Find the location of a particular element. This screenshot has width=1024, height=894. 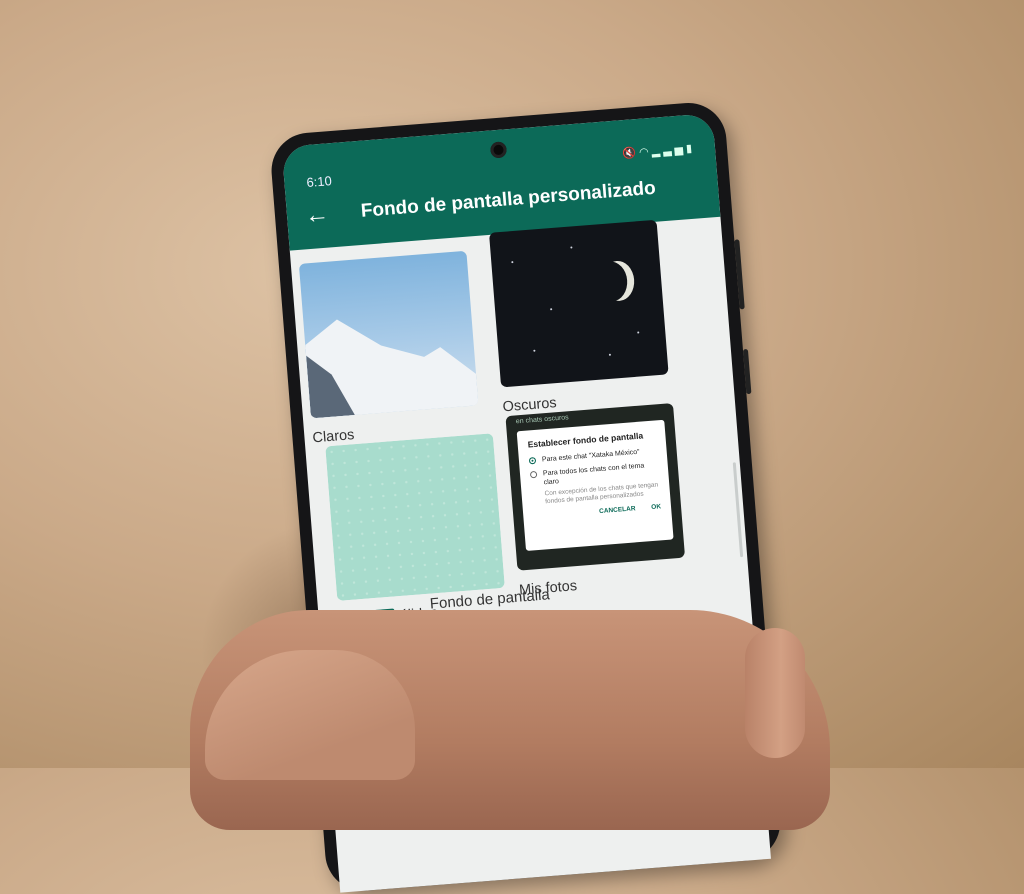

dialog-ok-button: OK is located at coordinates (656, 507).